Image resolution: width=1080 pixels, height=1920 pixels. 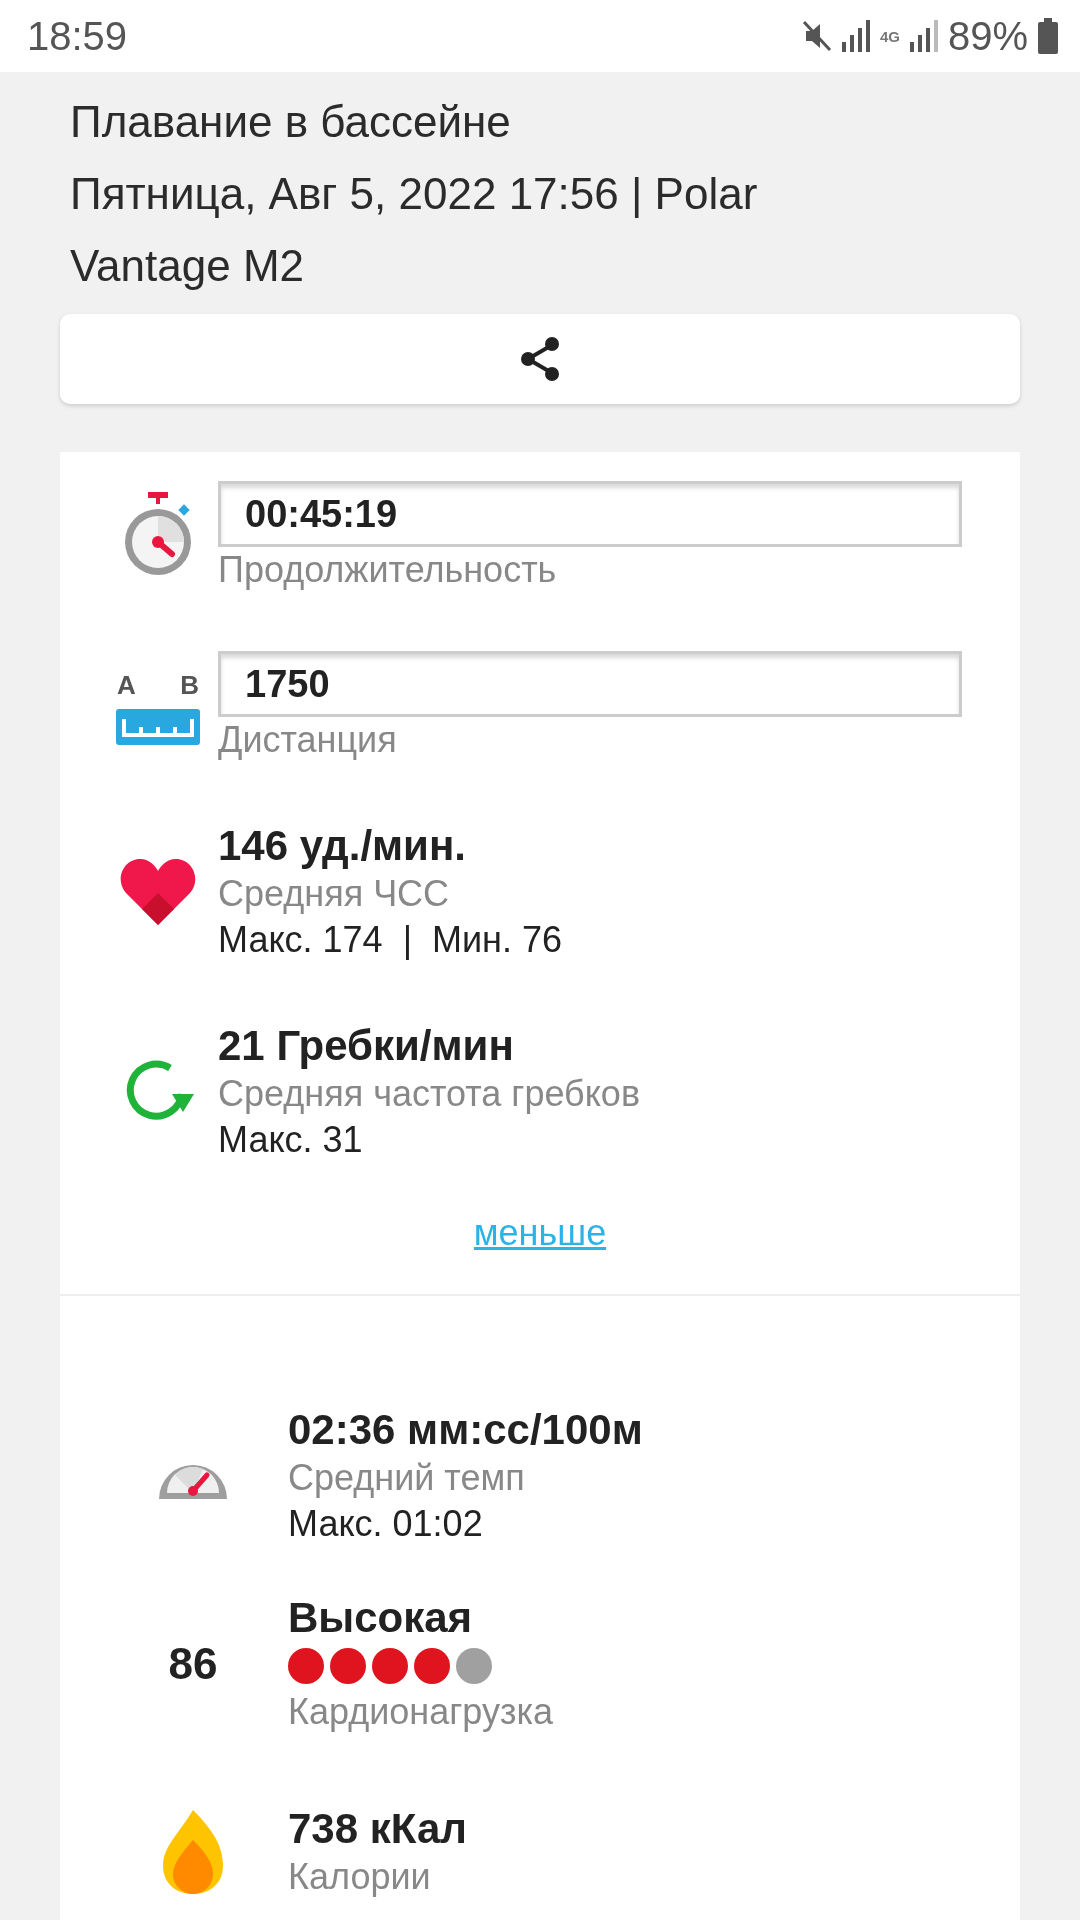 What do you see at coordinates (291, 1140) in the screenshot?
I see `metric-detail: Макс. 31` at bounding box center [291, 1140].